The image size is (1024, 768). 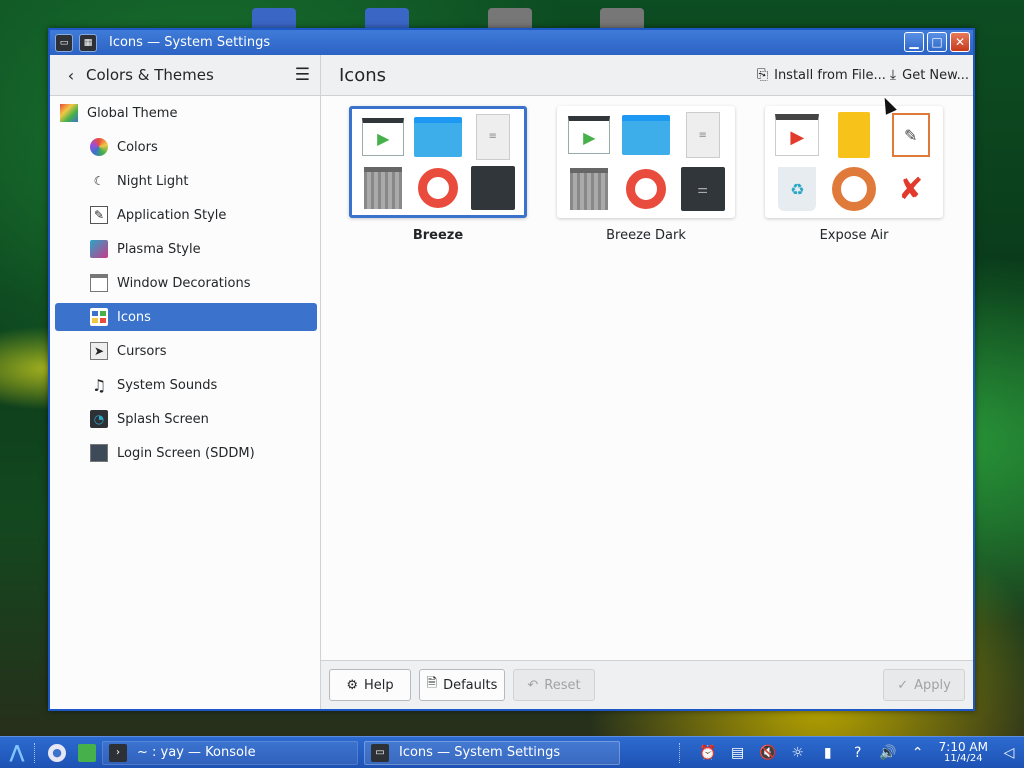 What do you see at coordinates (370, 685) in the screenshot?
I see `help-button: ⚙ Help` at bounding box center [370, 685].